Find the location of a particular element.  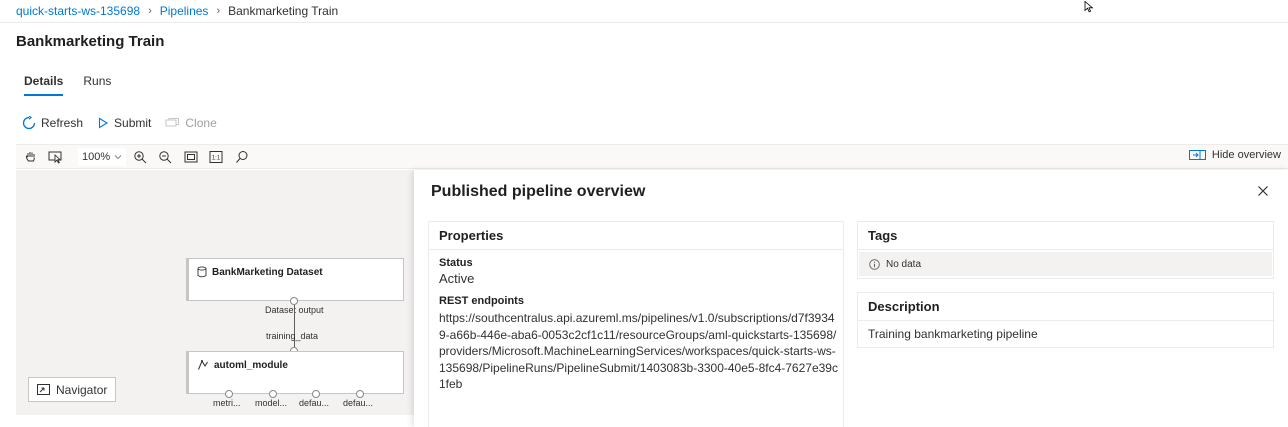

refresh-icon is located at coordinates (29, 123).